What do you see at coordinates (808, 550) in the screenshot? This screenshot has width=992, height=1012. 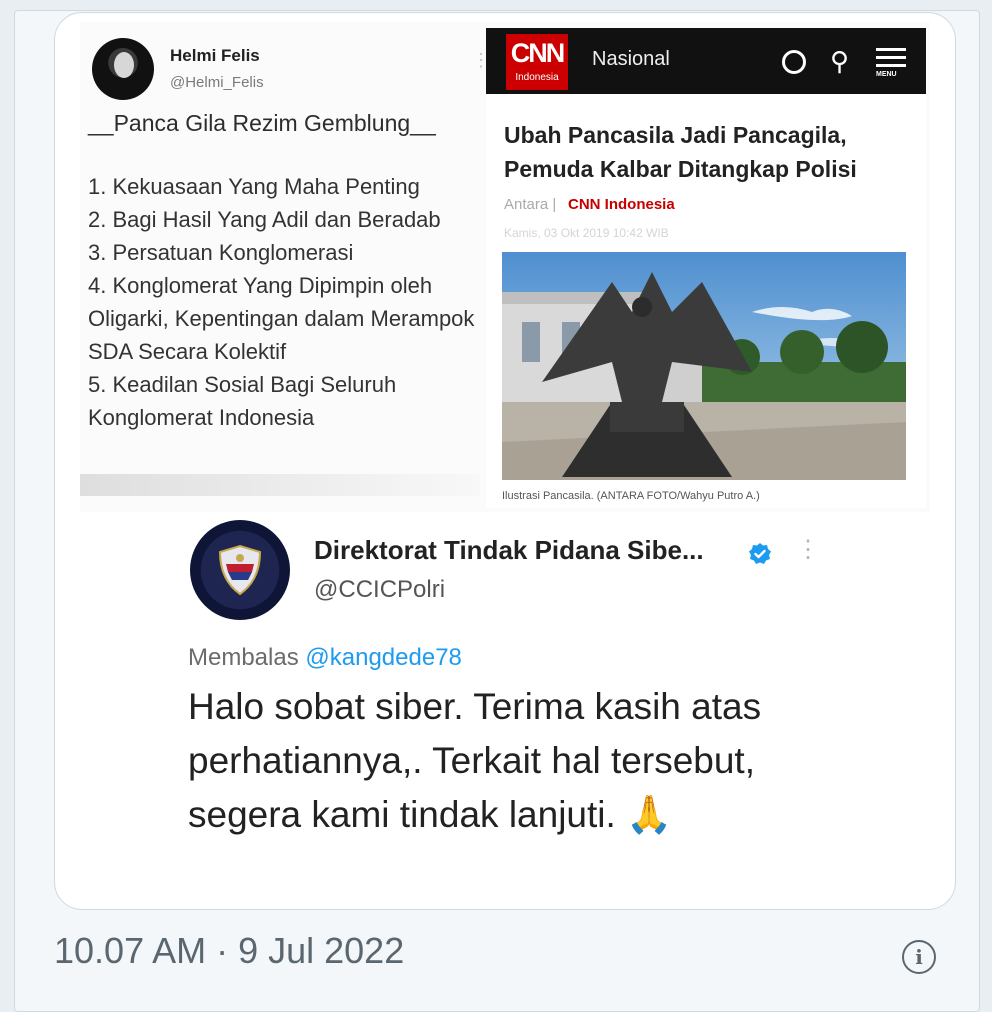 I see `more-icon: ⋮` at bounding box center [808, 550].